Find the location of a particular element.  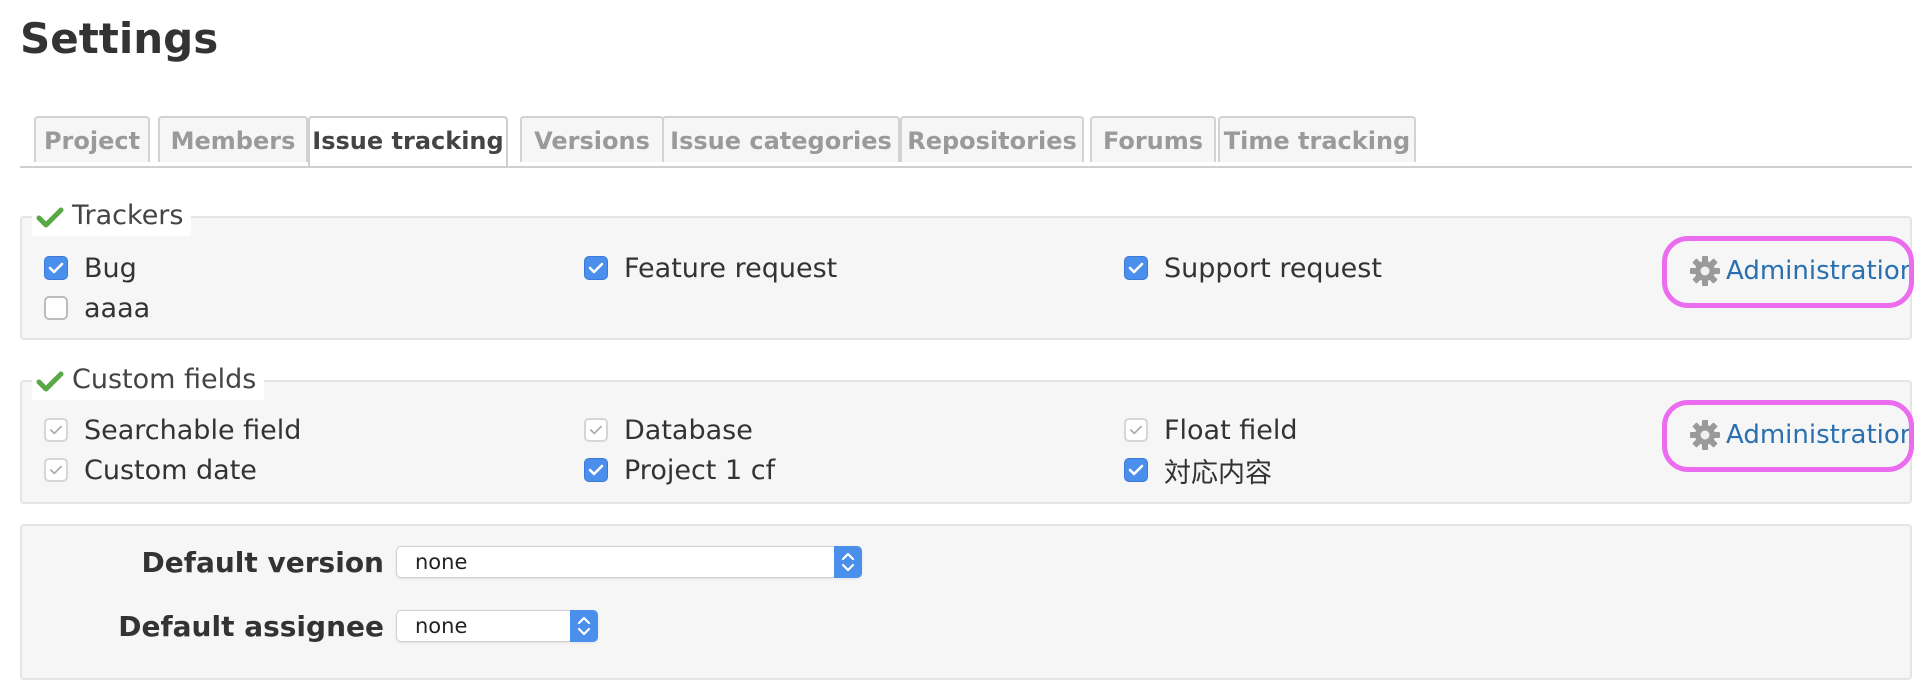

tracker-feature-request: Feature request is located at coordinates (710, 268).